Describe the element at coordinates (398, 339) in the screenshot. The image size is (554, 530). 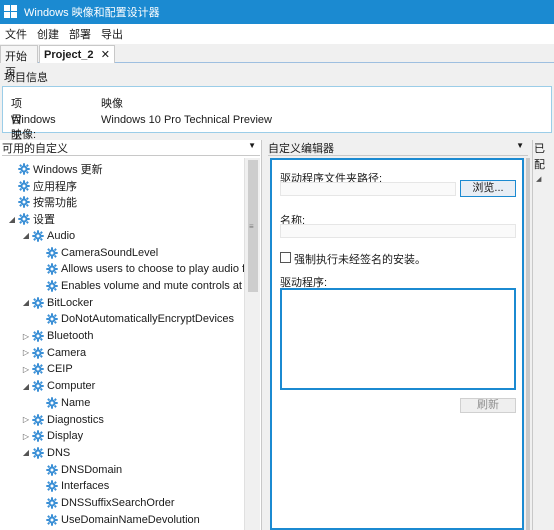
I see `drivers-list` at that location.